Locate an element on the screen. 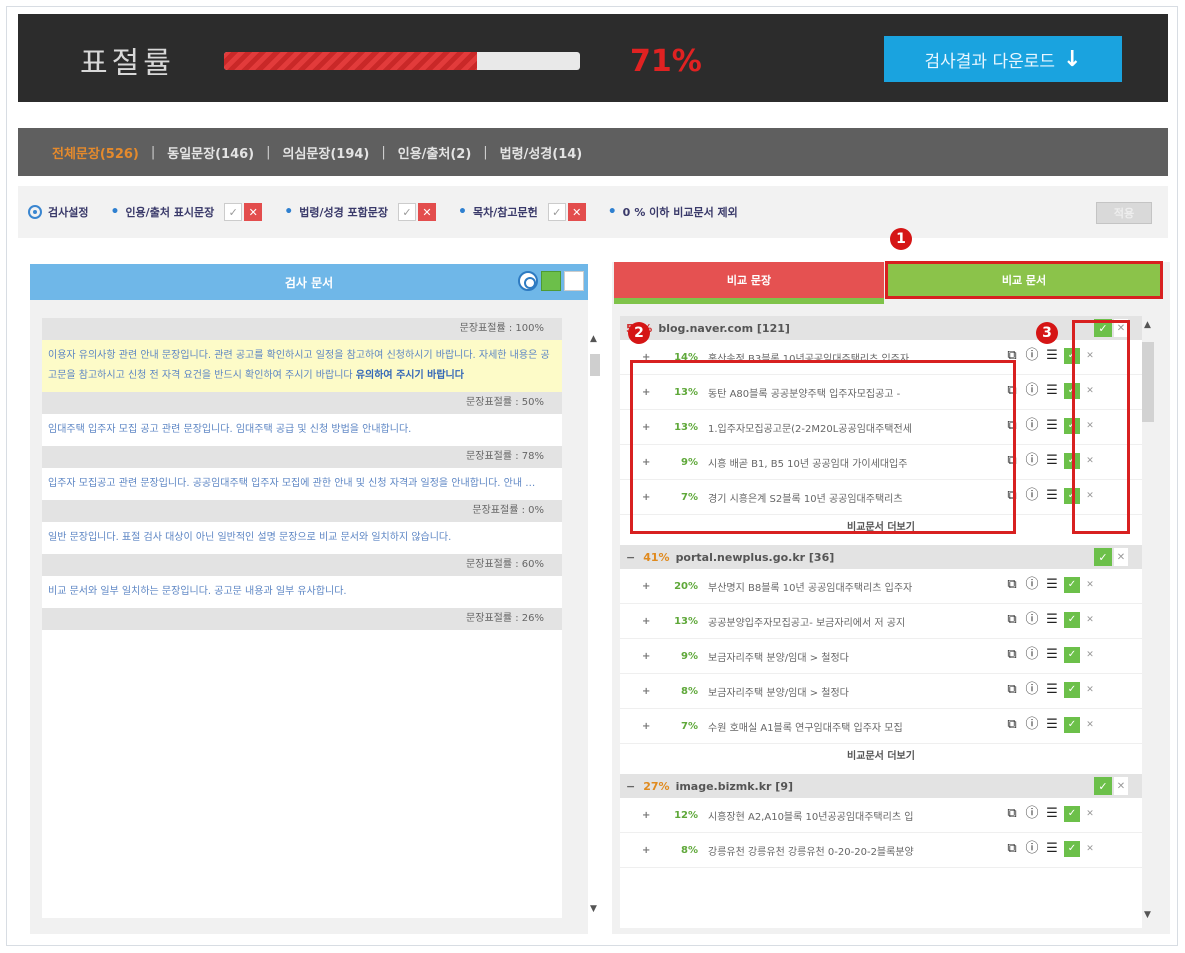 The height and width of the screenshot is (953, 1185). citation-include-toggle: ✓ is located at coordinates (233, 212).